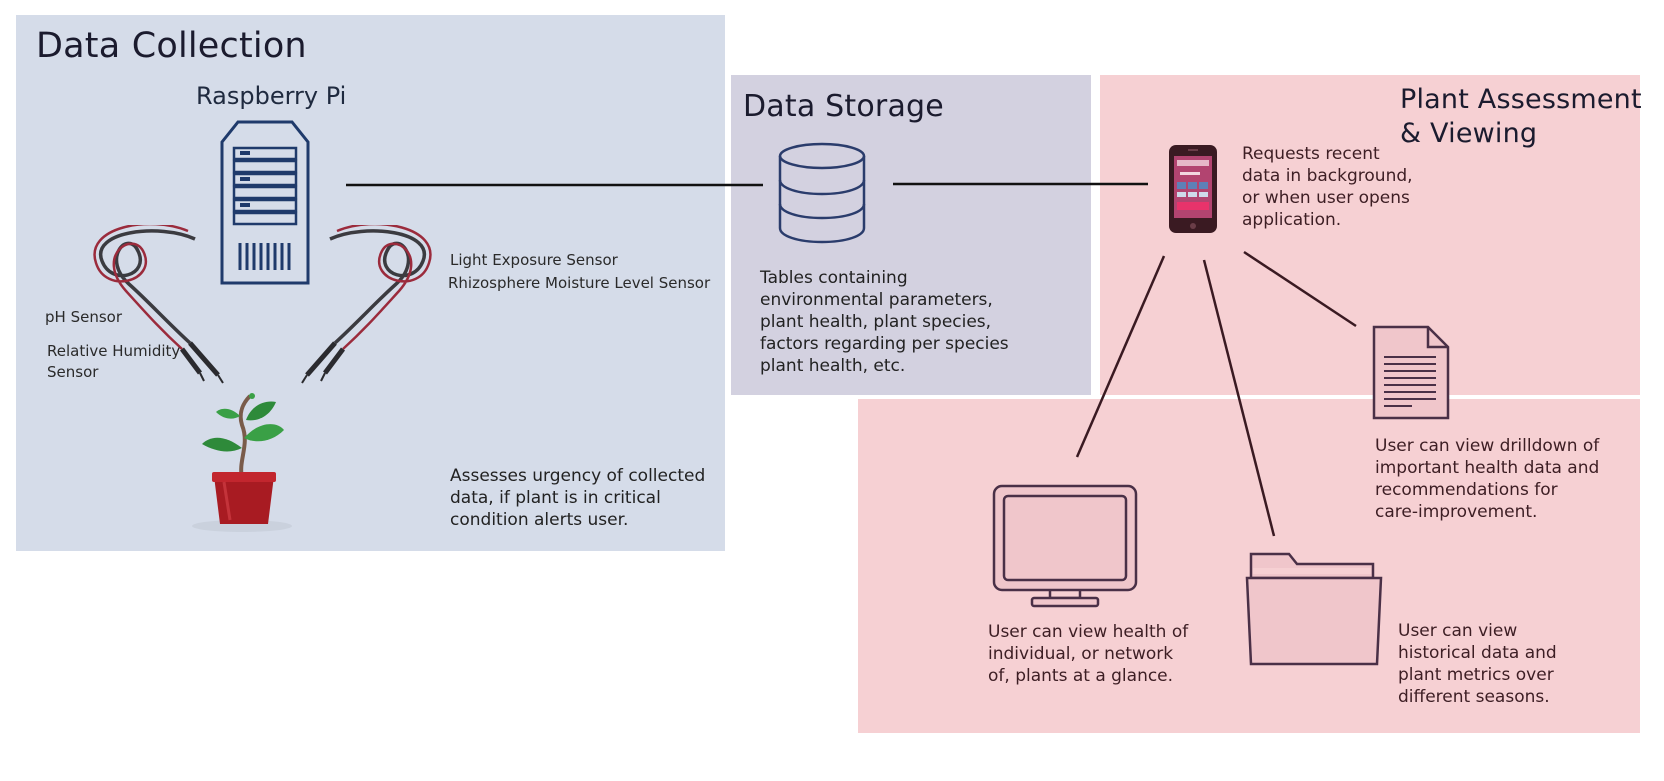  What do you see at coordinates (534, 260) in the screenshot?
I see `light-exposure-sensor-label: Light Exposure Sensor` at bounding box center [534, 260].